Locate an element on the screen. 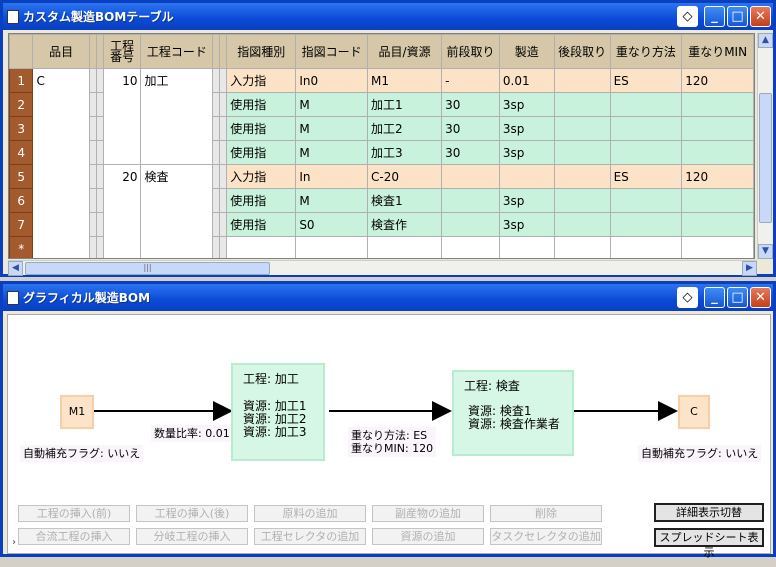 This screenshot has height=567, width=776. material-node-m1: M1 is located at coordinates (77, 412).